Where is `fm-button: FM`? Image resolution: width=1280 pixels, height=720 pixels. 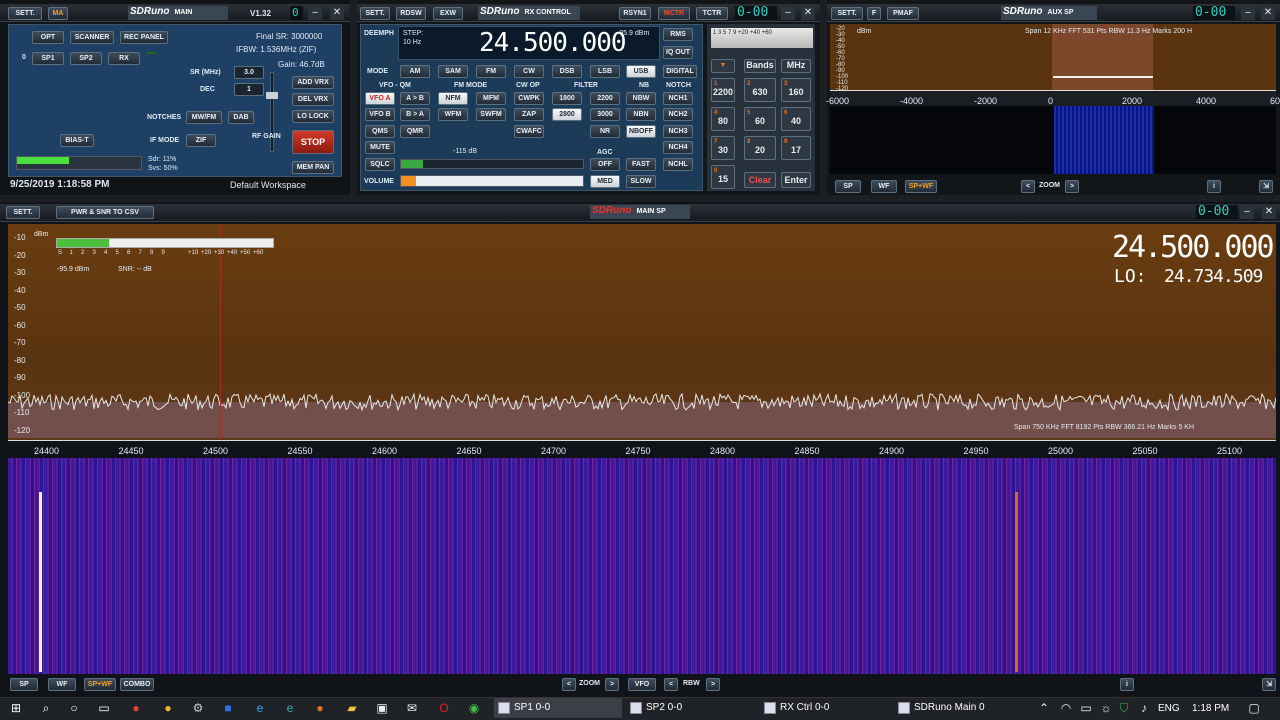
fm-button: FM is located at coordinates (491, 71).